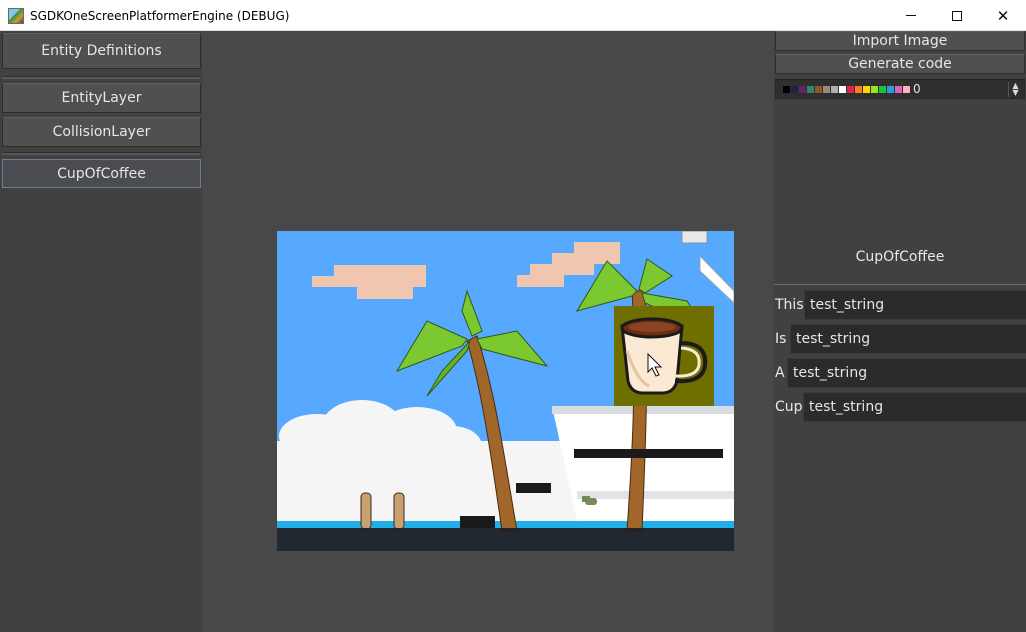 This screenshot has width=1026, height=632. Describe the element at coordinates (908, 339) in the screenshot. I see `property-input-is: test_string` at that location.